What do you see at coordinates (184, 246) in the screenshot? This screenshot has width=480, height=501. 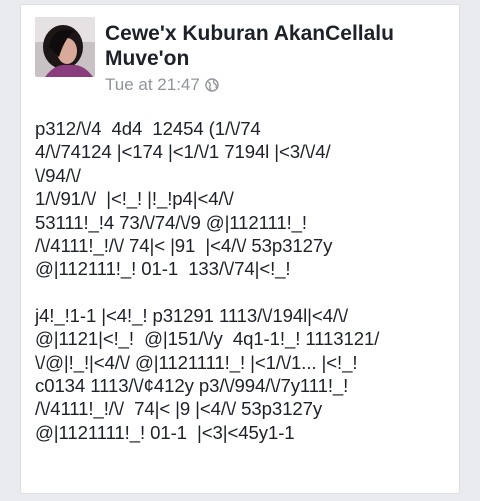 I see `post-text-line: /\/4111!_!/\/ 74|< |91 |<4/\/ 53p3127y` at bounding box center [184, 246].